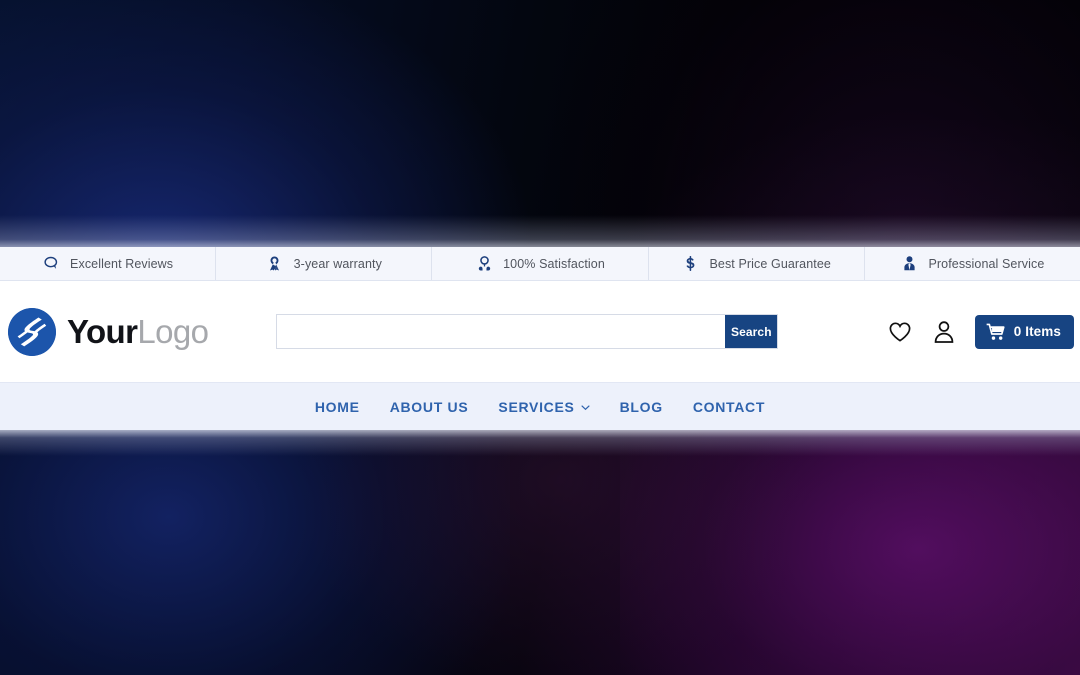  What do you see at coordinates (173, 331) in the screenshot?
I see `logo-text-light: Logo` at bounding box center [173, 331].